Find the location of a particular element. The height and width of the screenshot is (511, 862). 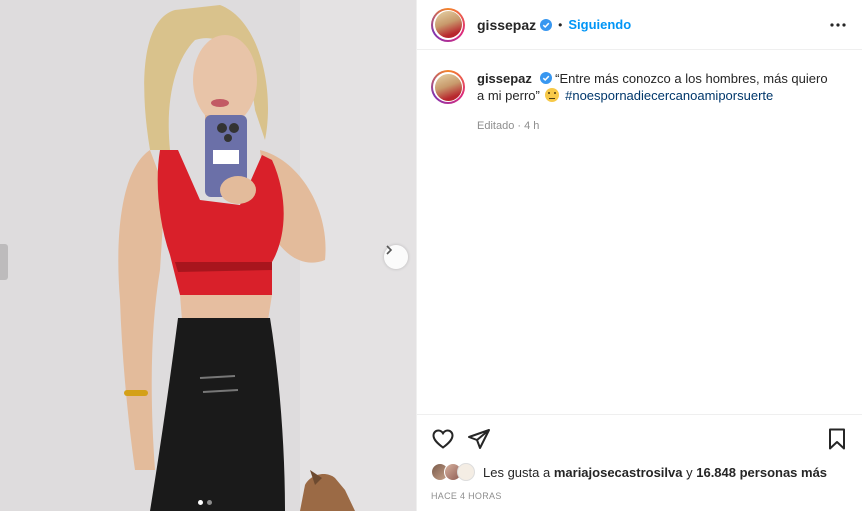

carousel-dot-active is located at coordinates (200, 502).